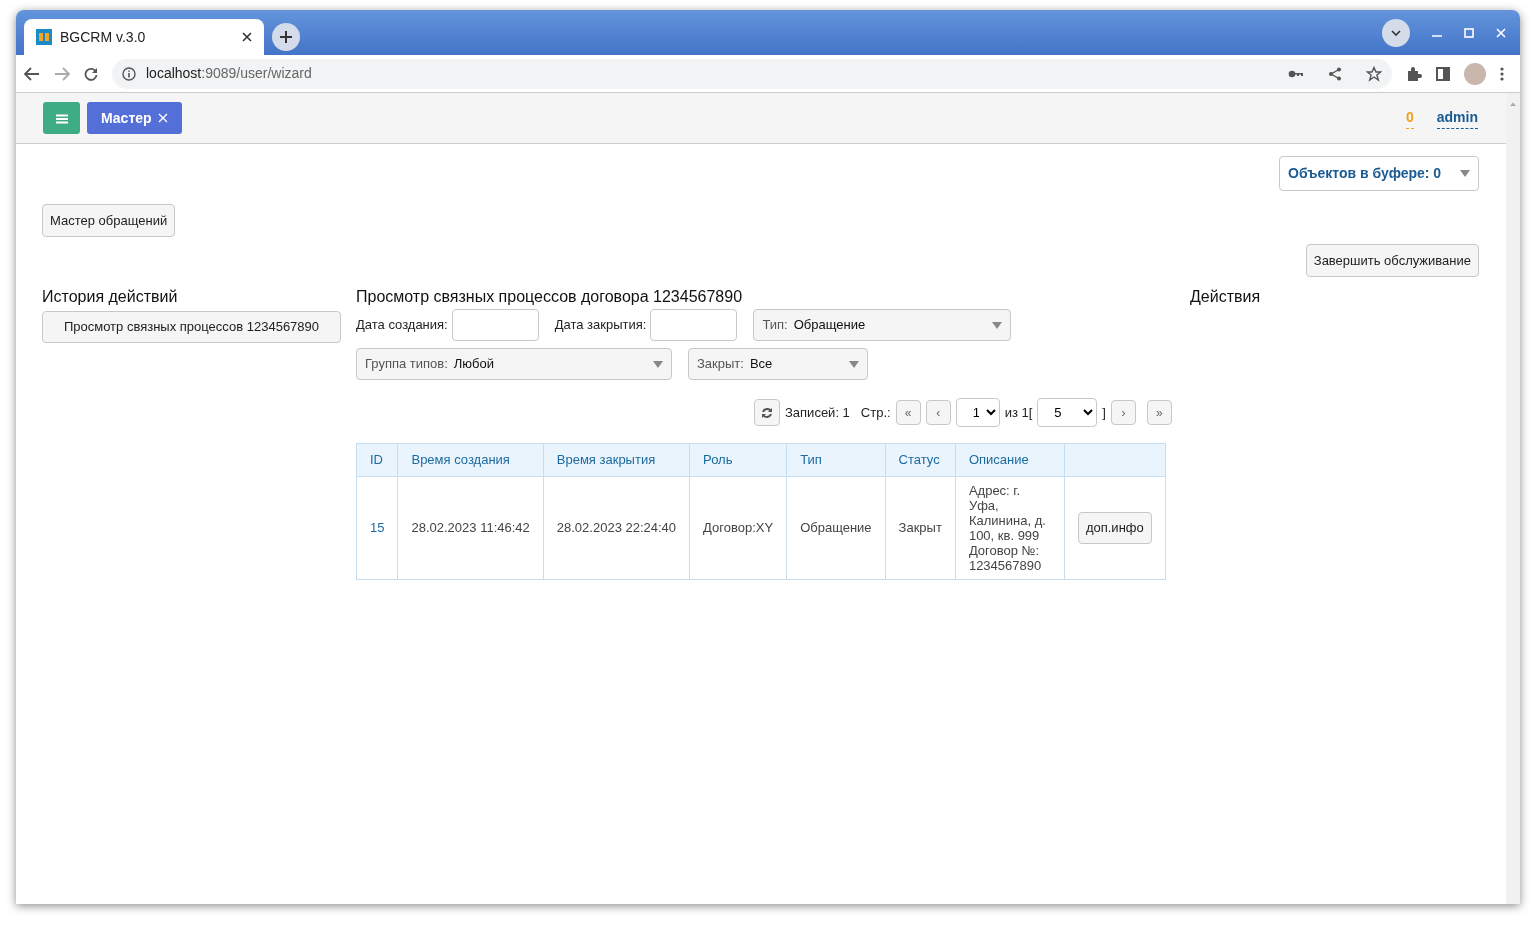  I want to click on share-icon, so click(1335, 73).